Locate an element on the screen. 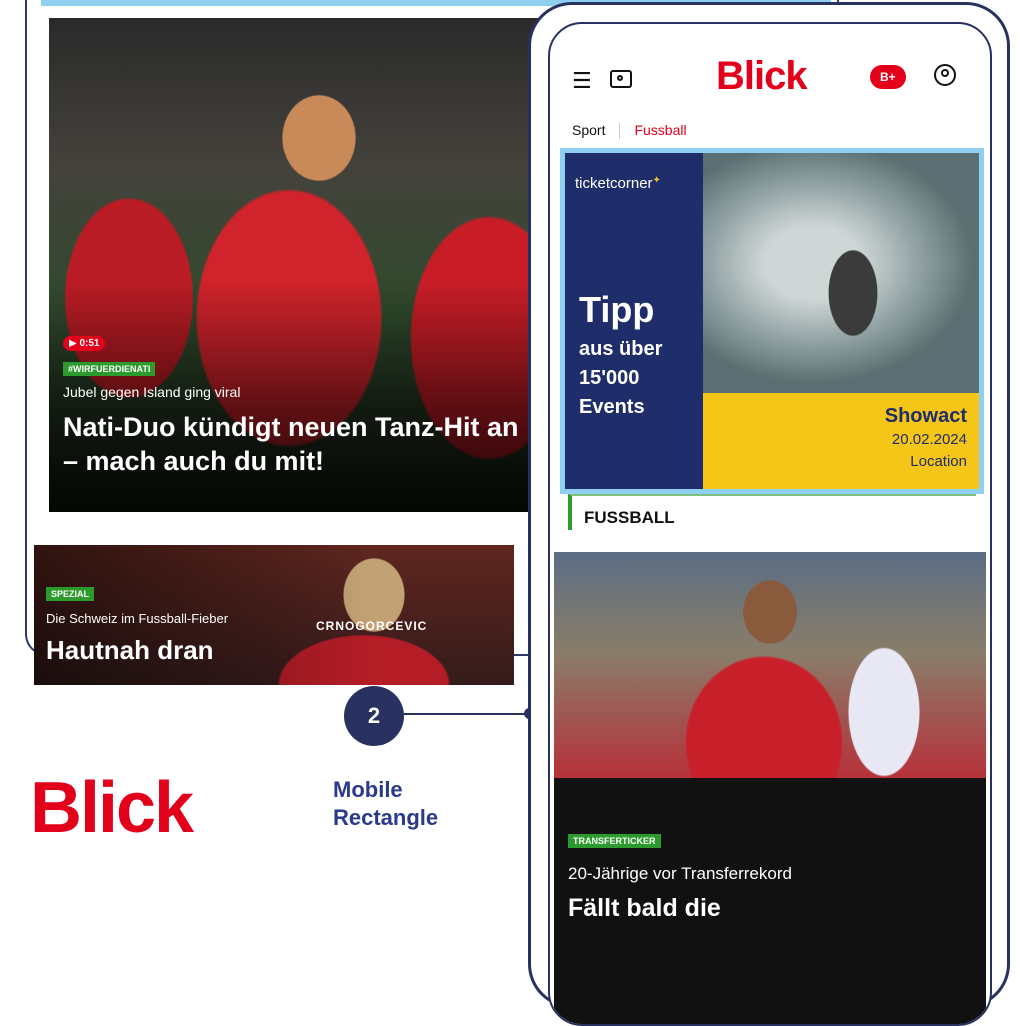 The height and width of the screenshot is (1026, 1020). format-label-line2: Rectangle is located at coordinates (386, 817).